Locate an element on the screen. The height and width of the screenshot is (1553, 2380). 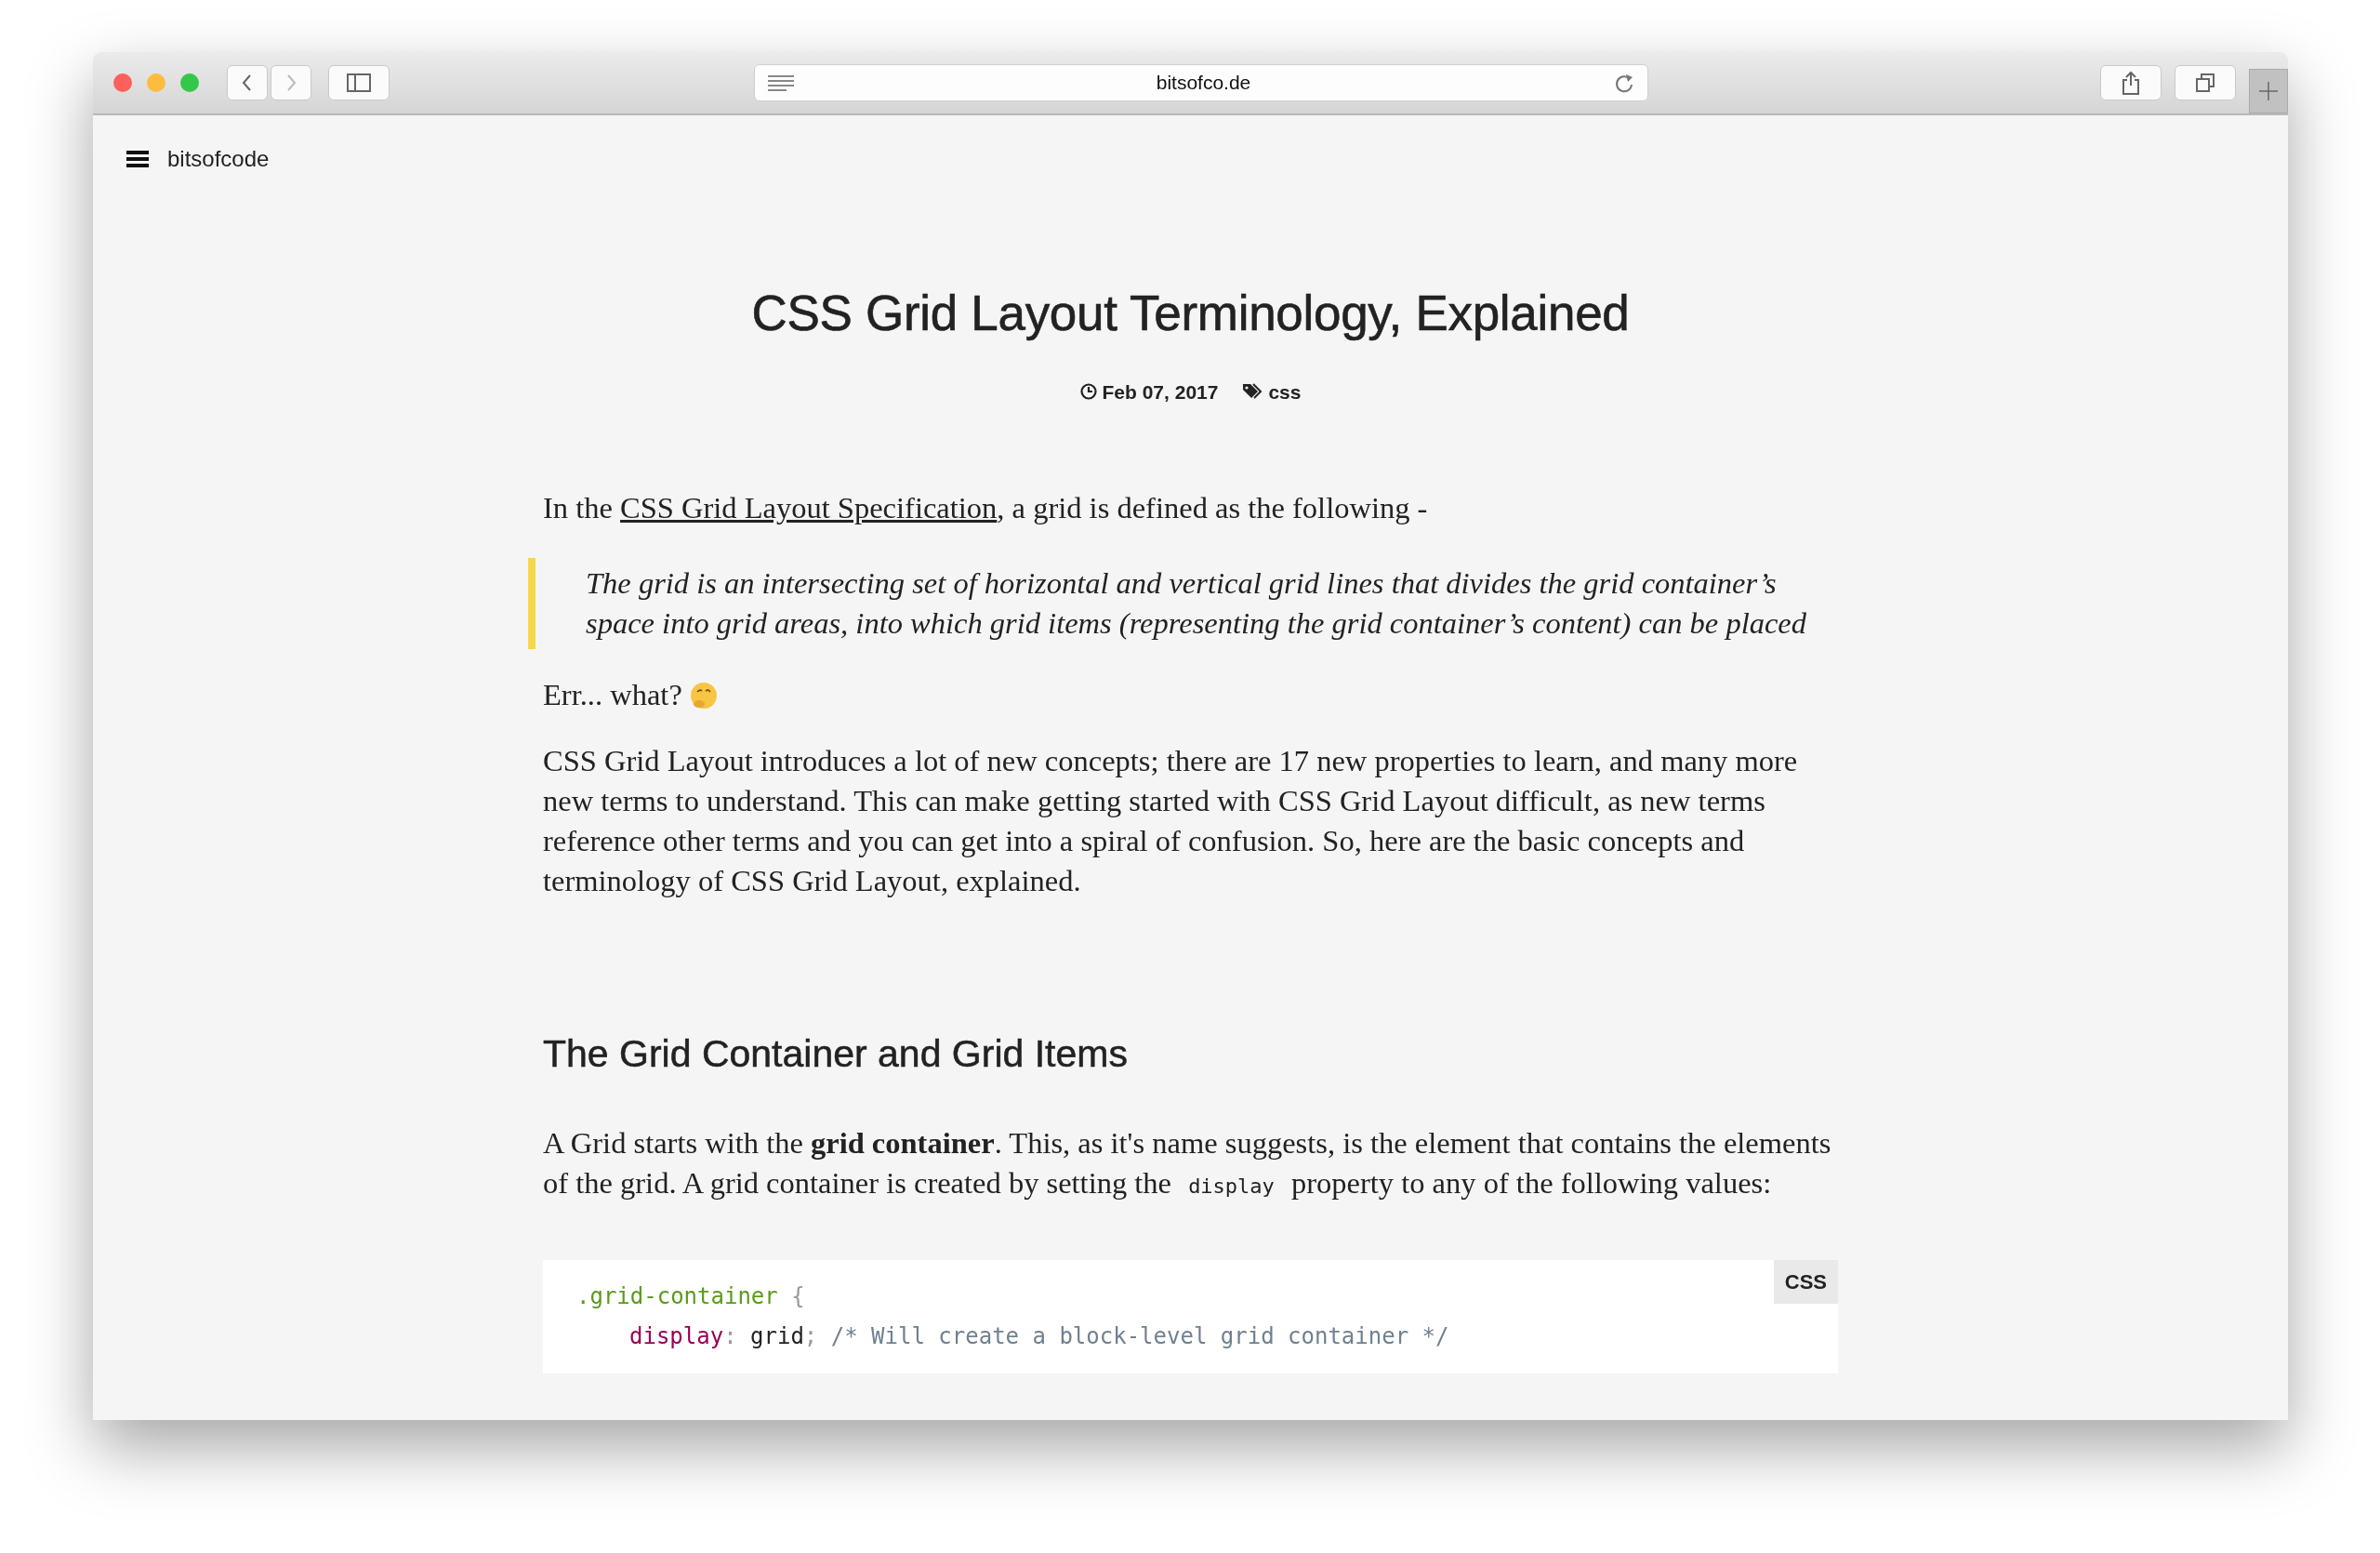
thinking-emoji-icon is located at coordinates (703, 695).